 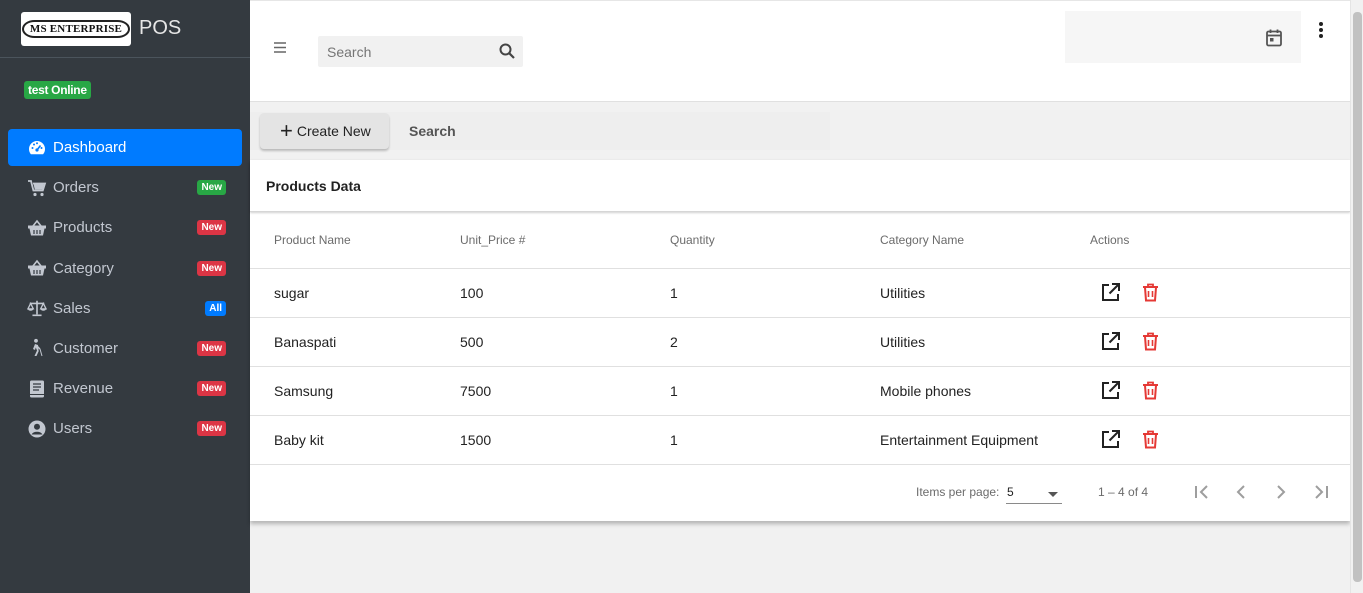 What do you see at coordinates (125, 187) in the screenshot?
I see `sidebar-item-orders: Orders New` at bounding box center [125, 187].